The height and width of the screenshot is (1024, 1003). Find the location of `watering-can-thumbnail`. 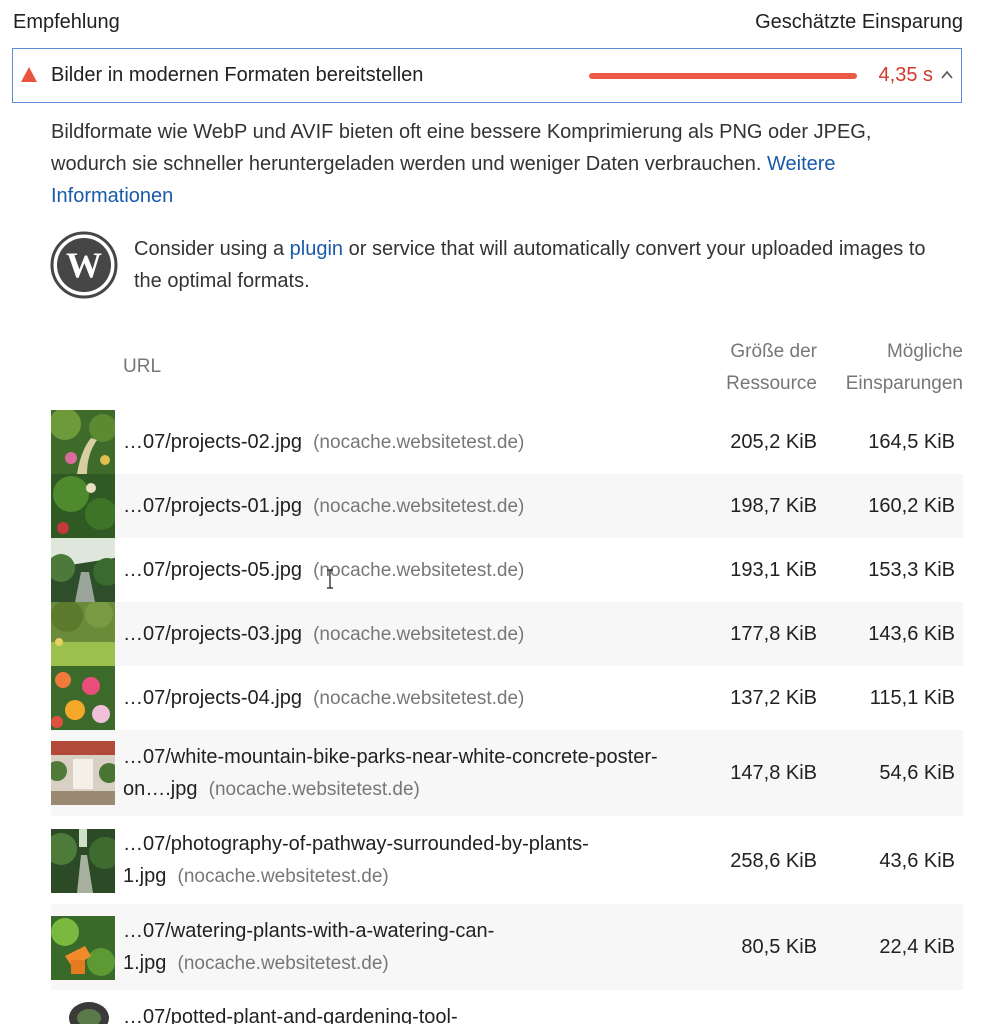

watering-can-thumbnail is located at coordinates (83, 948).